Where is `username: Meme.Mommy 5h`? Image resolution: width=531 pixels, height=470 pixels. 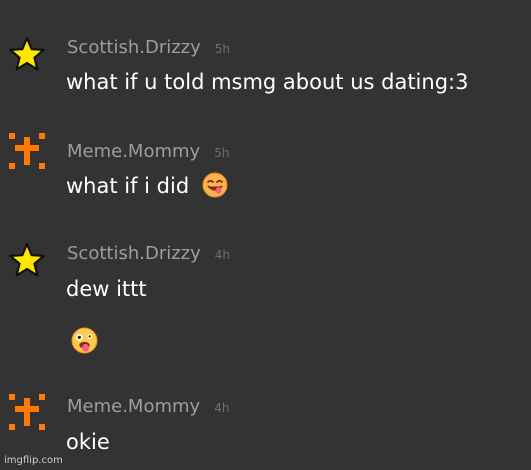 username: Meme.Mommy 5h is located at coordinates (148, 151).